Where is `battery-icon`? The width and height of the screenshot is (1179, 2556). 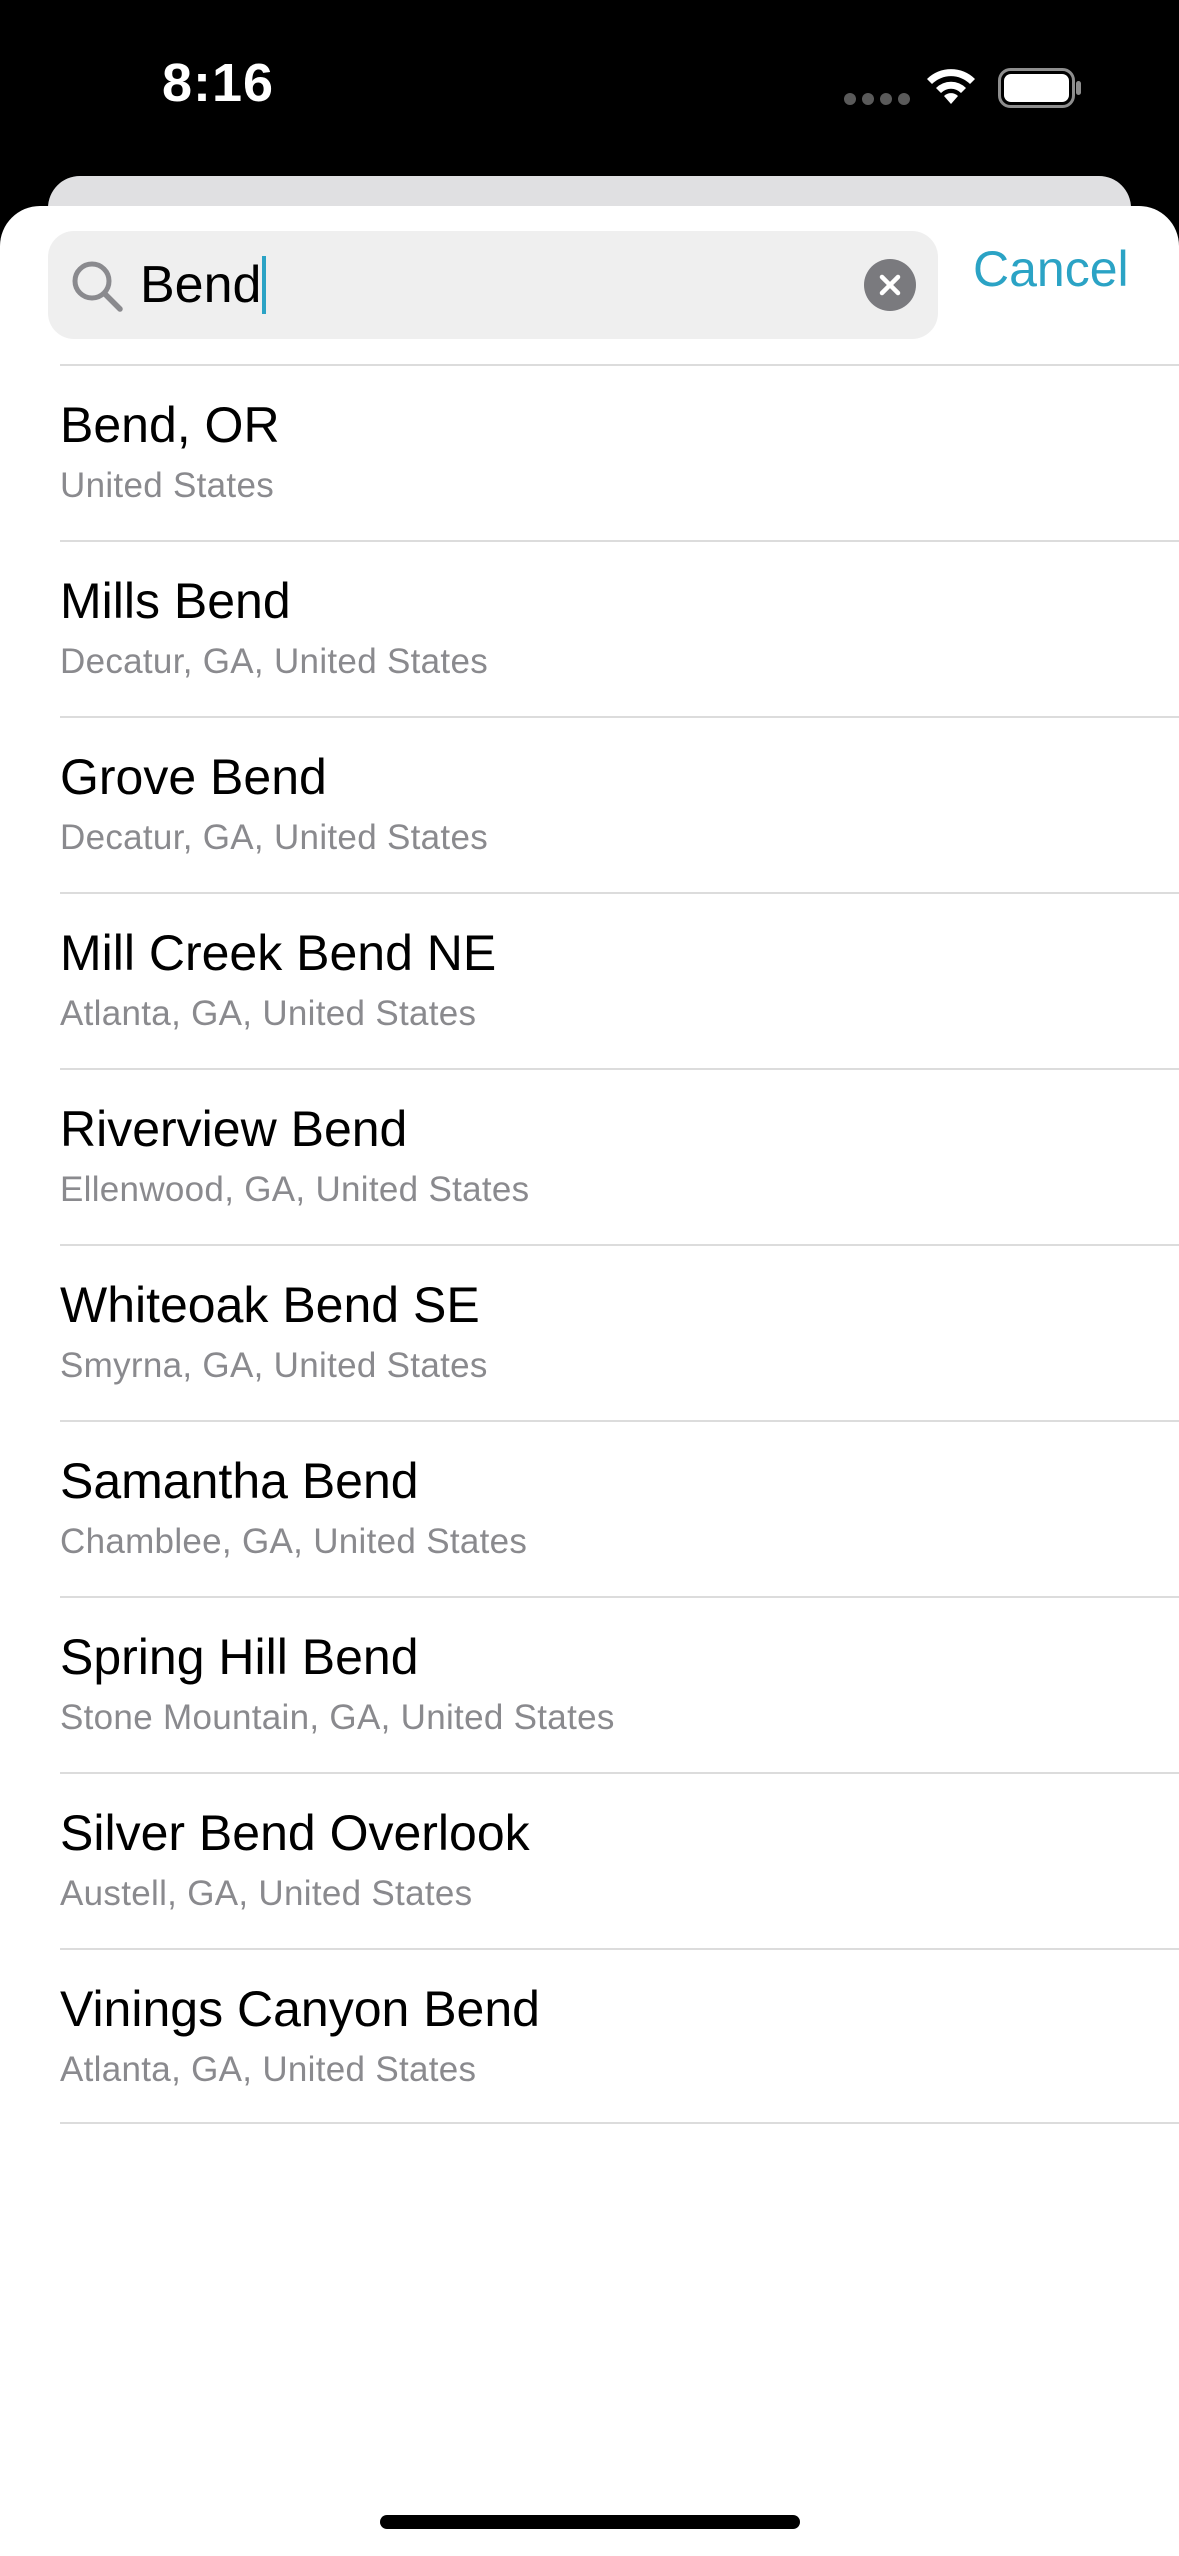 battery-icon is located at coordinates (1039, 88).